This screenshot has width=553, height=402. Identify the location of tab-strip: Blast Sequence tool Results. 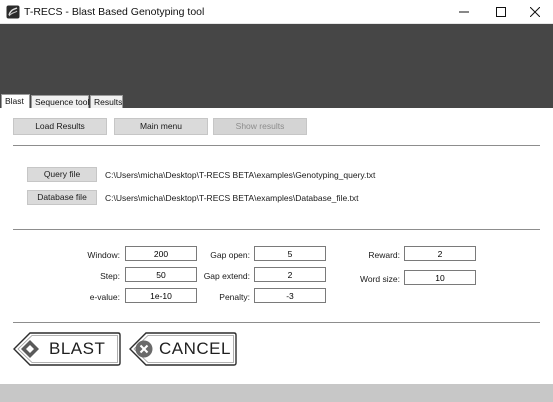
(276, 101).